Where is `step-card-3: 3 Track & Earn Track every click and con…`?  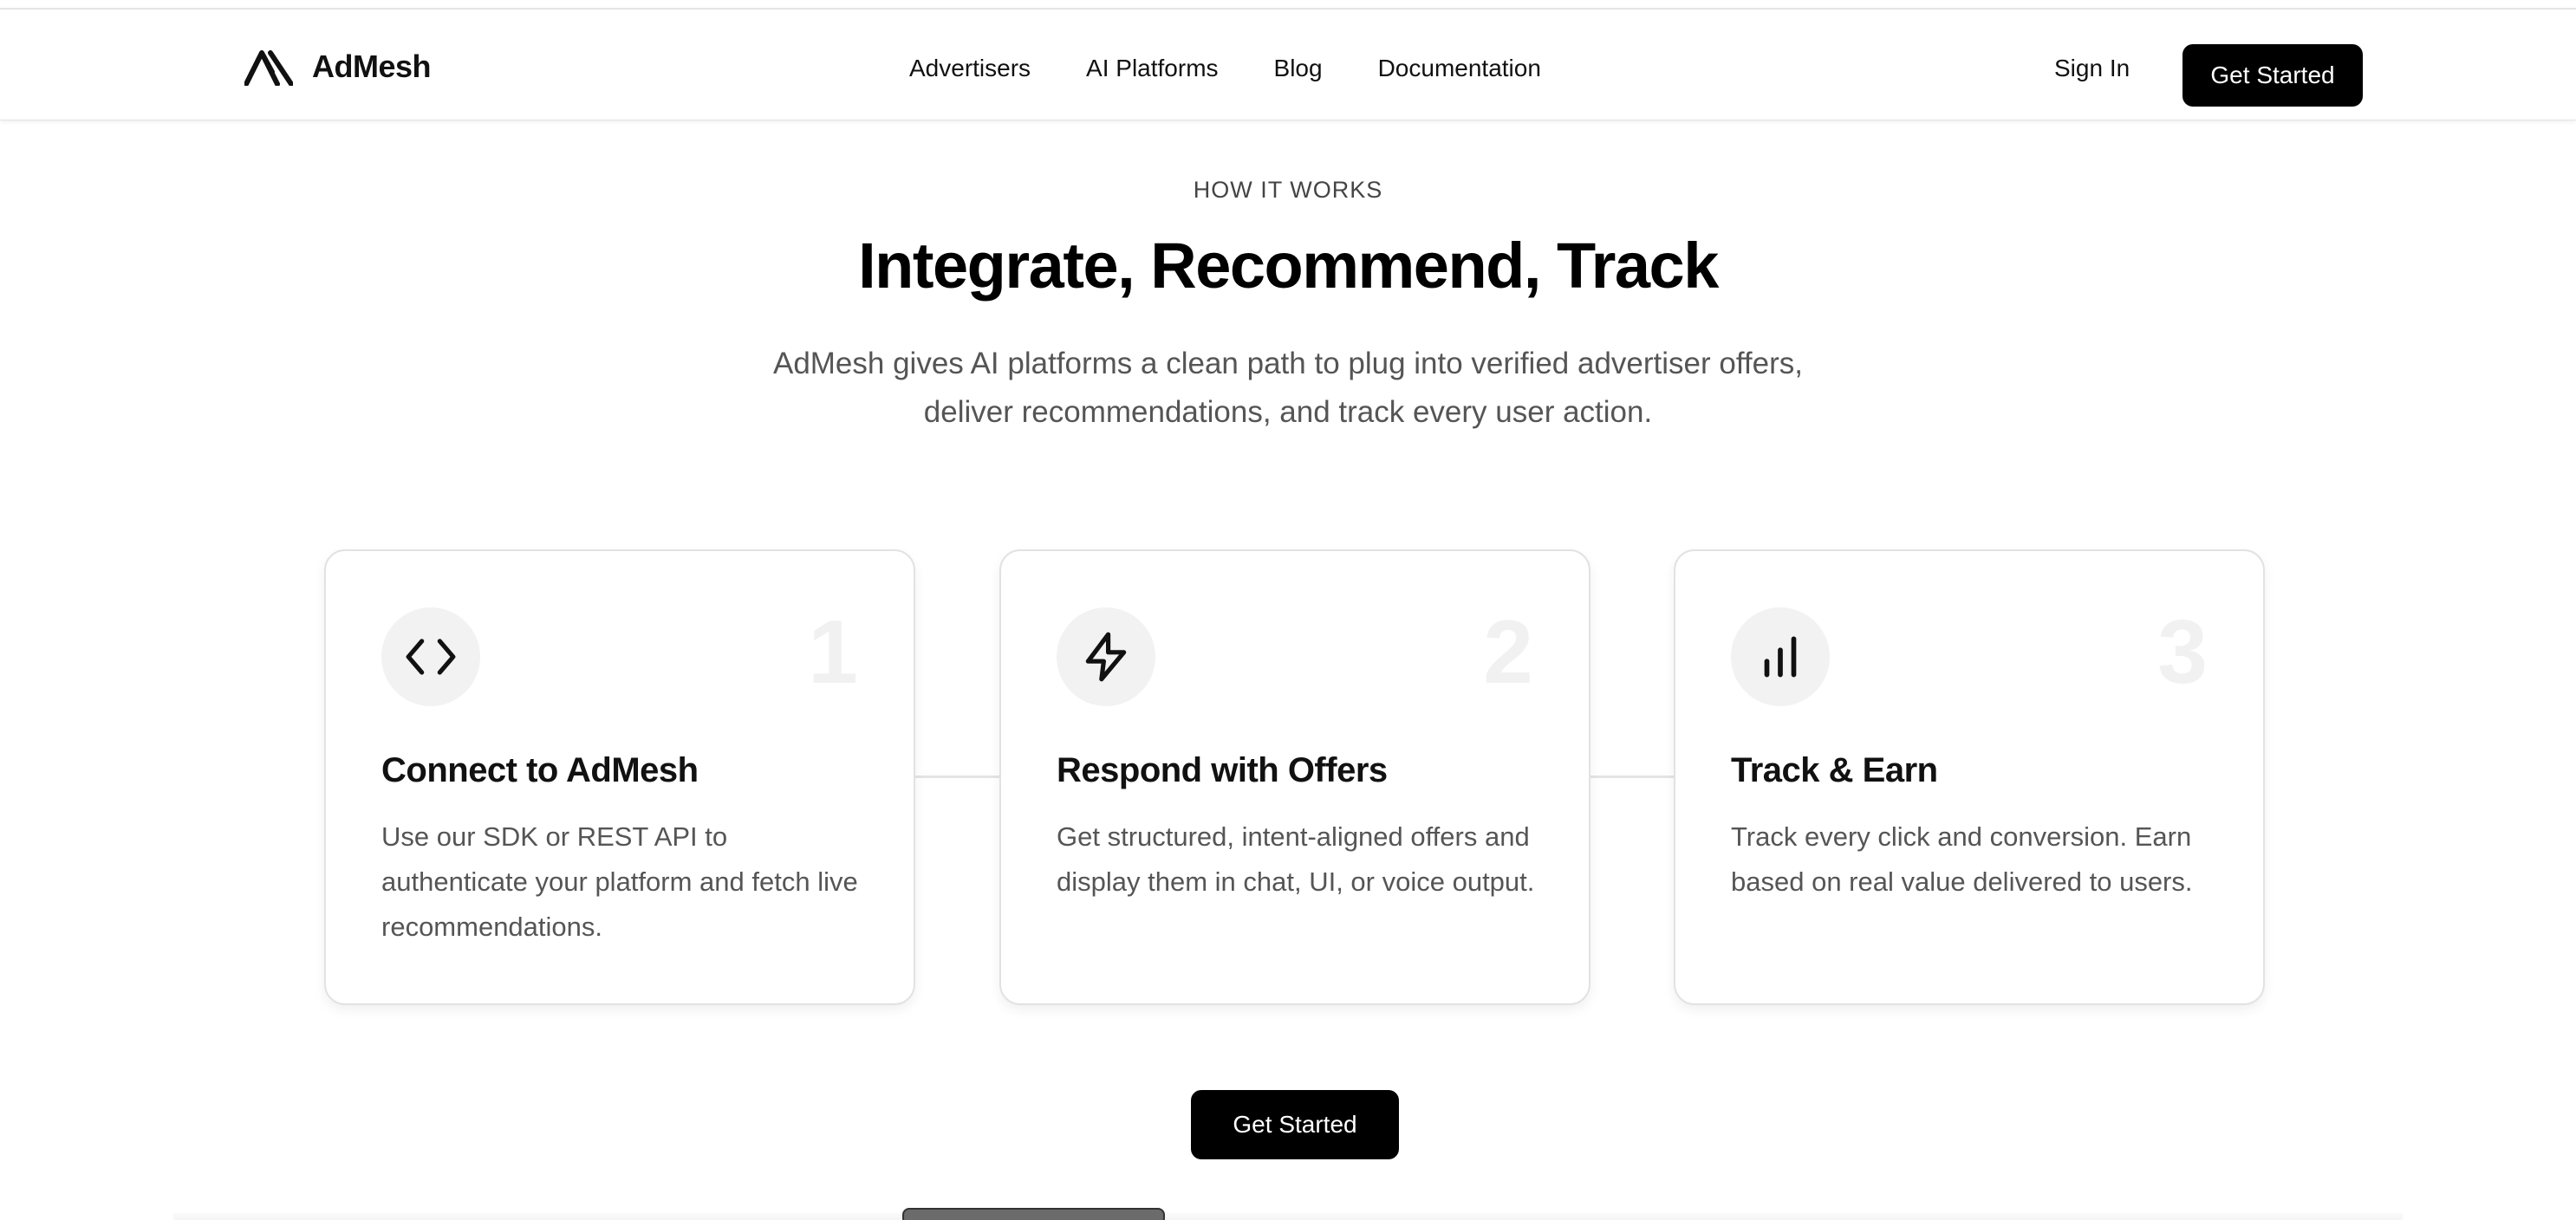
step-card-3: 3 Track & Earn Track every click and con… is located at coordinates (1969, 777).